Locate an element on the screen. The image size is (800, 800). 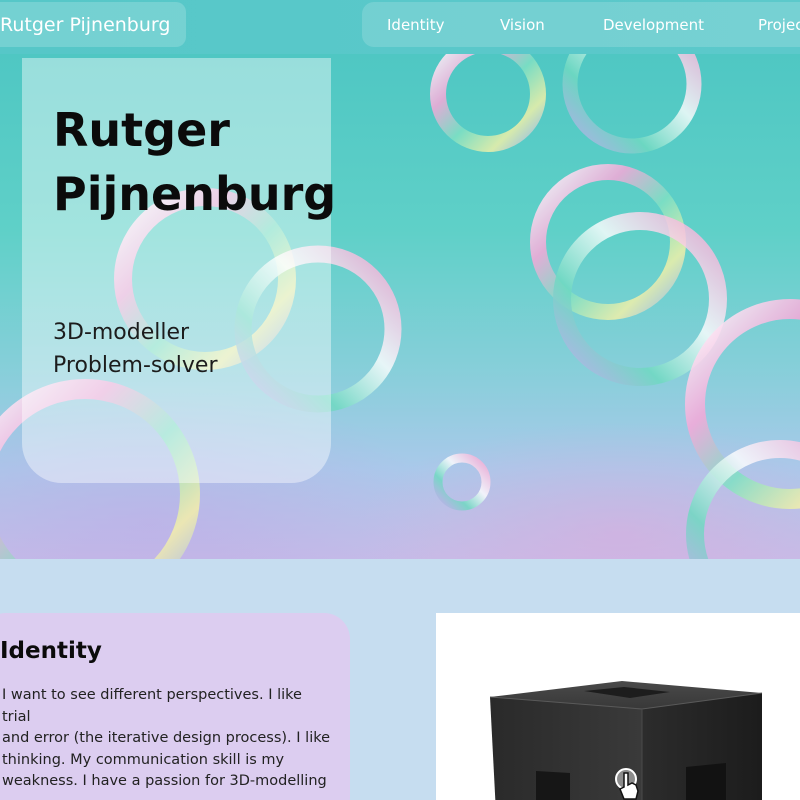
identity-text-line: thinking. My communication skill is my is located at coordinates (143, 759).